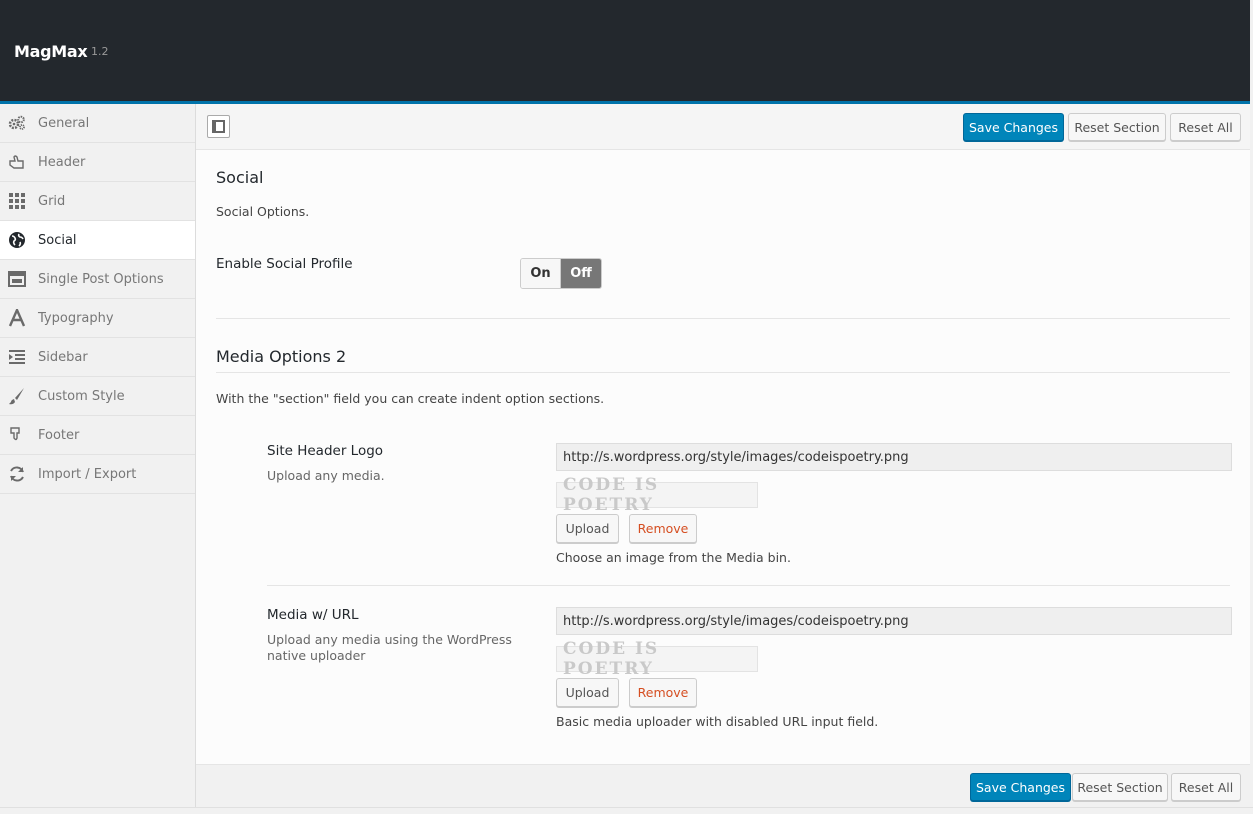 The image size is (1253, 814). What do you see at coordinates (57, 240) in the screenshot?
I see `sidebar-item-label: Social` at bounding box center [57, 240].